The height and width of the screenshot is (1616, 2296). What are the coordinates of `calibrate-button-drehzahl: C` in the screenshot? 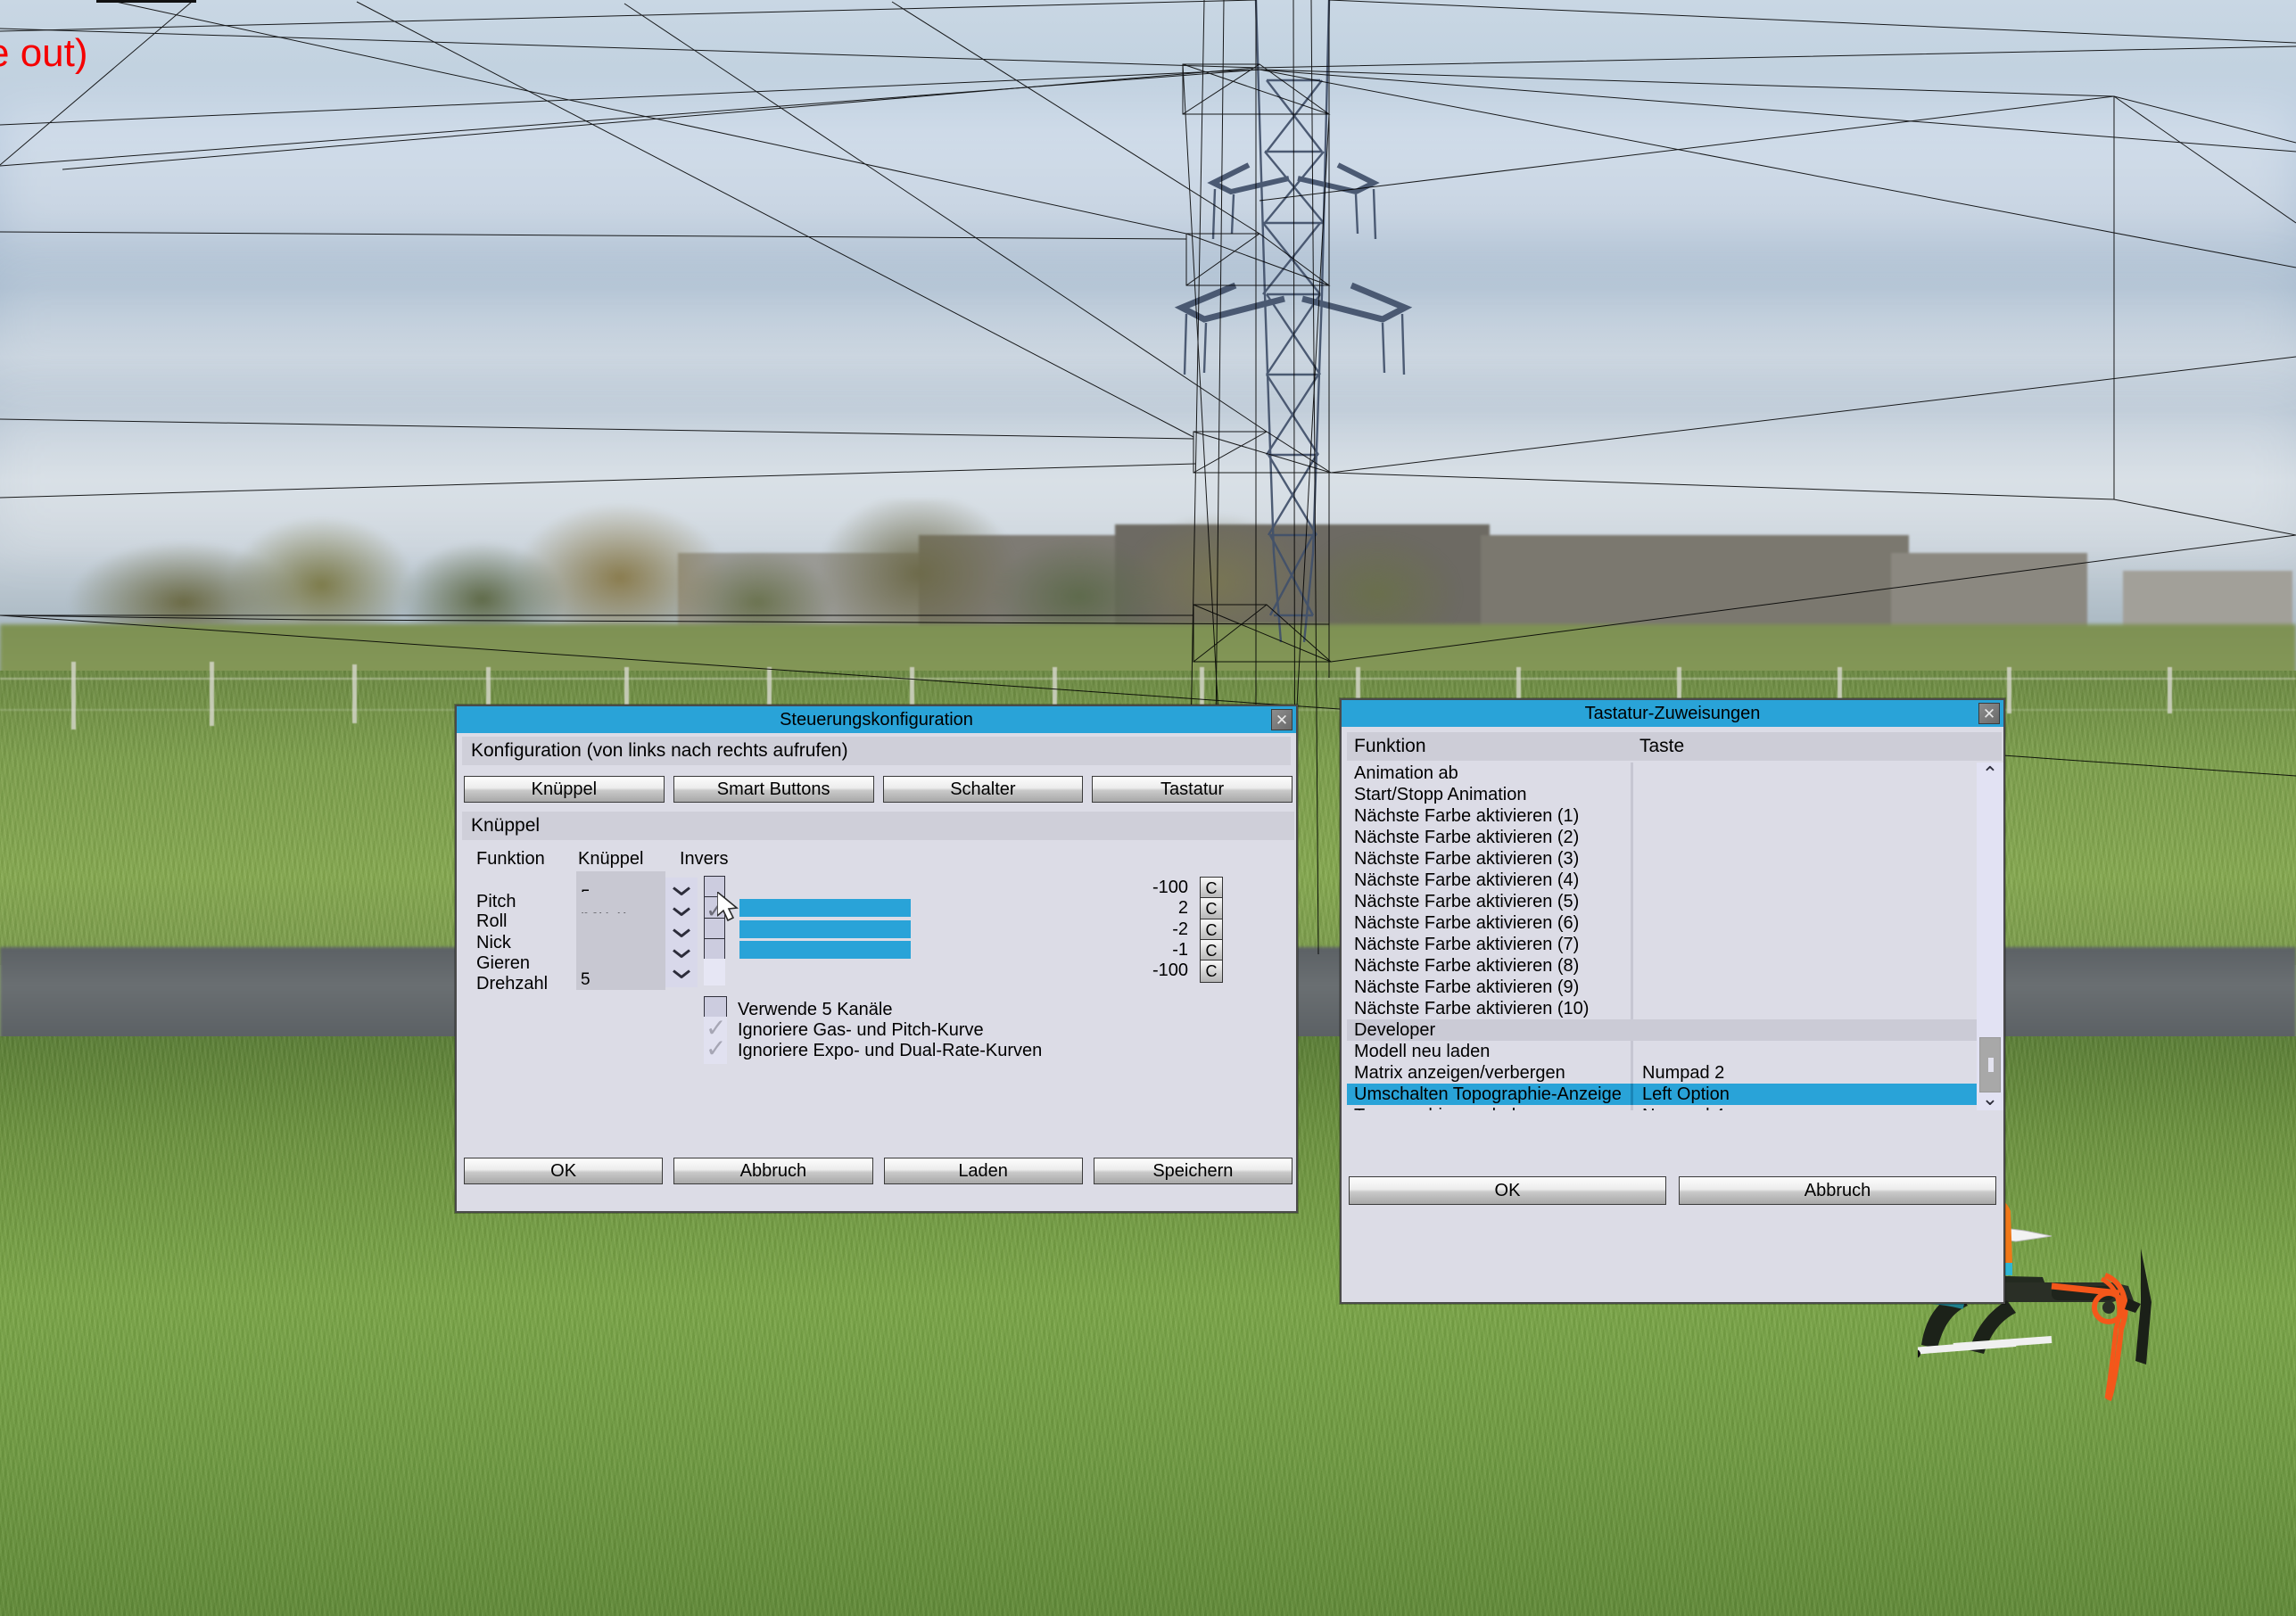 It's located at (1211, 972).